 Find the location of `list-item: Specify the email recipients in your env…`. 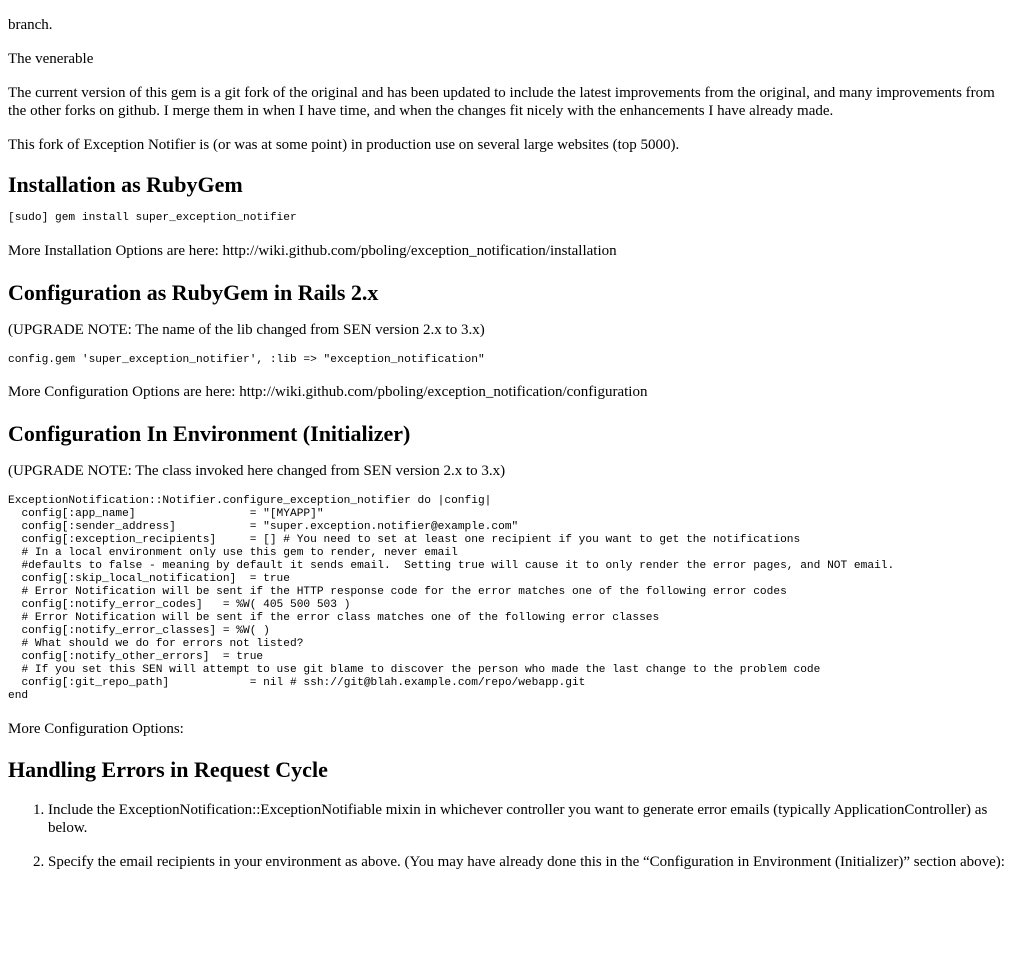

list-item: Specify the email recipients in your env… is located at coordinates (528, 862).